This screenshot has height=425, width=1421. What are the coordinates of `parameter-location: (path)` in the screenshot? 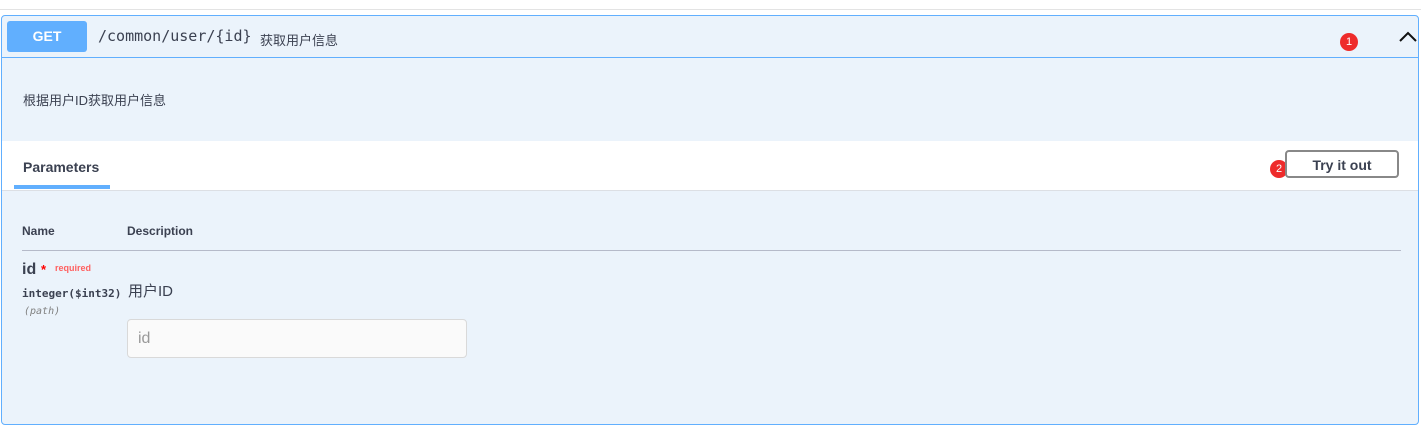 It's located at (42, 311).